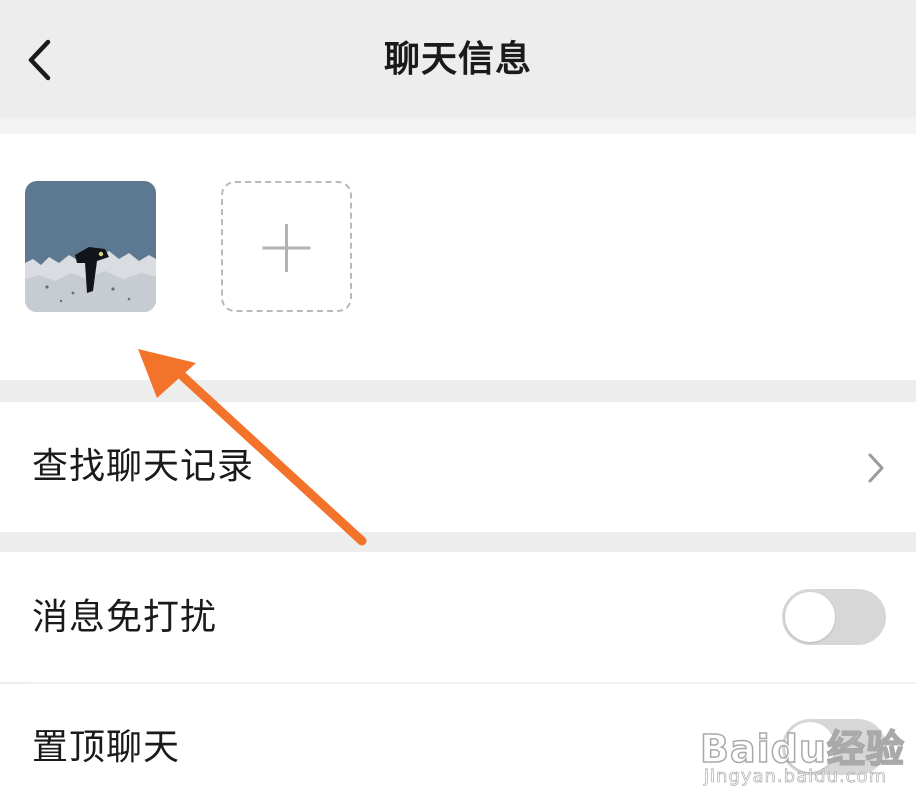 The height and width of the screenshot is (805, 916). I want to click on chevron-right-icon, so click(876, 468).